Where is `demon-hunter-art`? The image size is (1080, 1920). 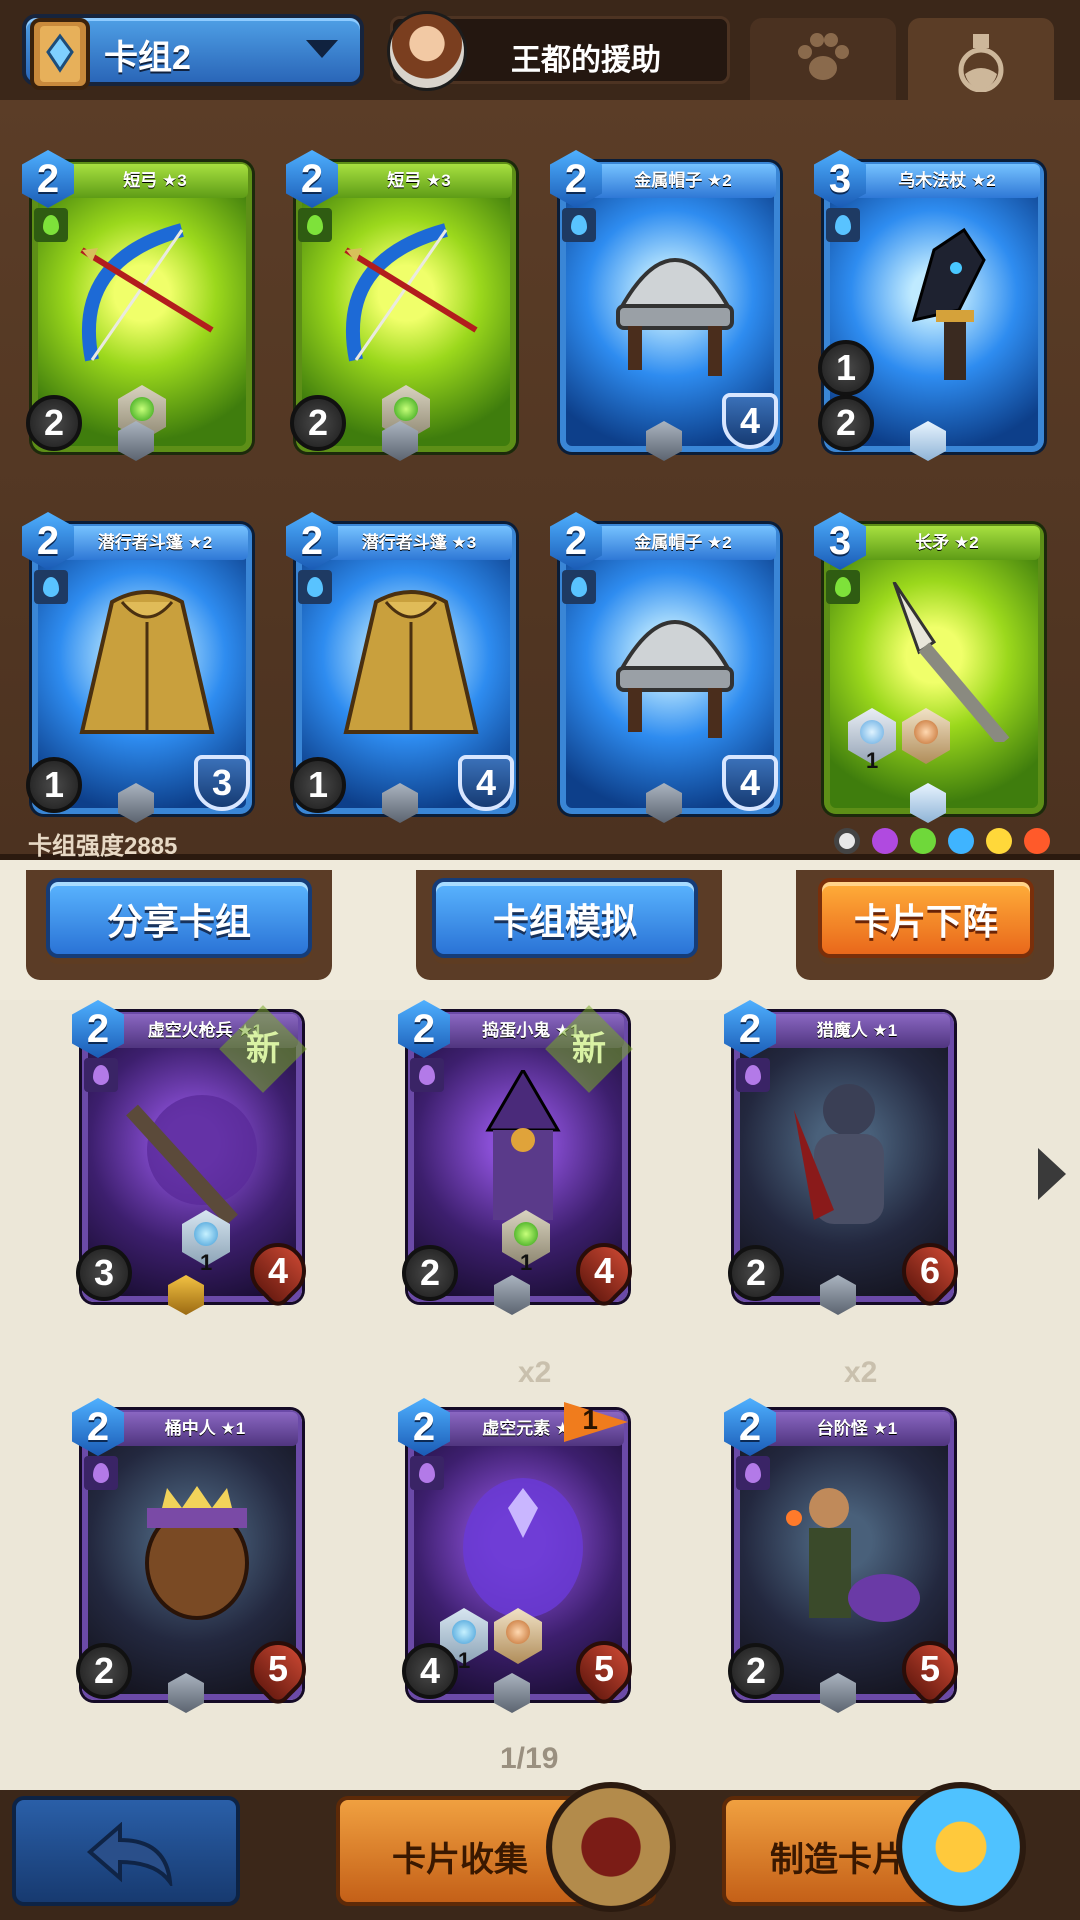
demon-hunter-art is located at coordinates (839, 1154).